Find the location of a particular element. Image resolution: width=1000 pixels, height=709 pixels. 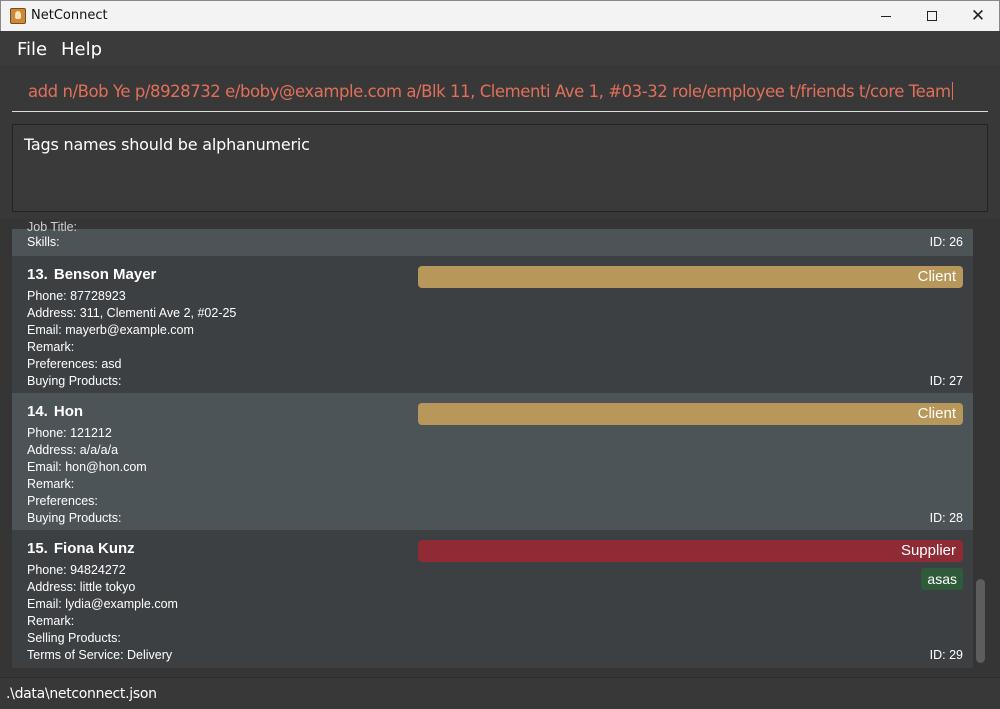

card-email: Email: mayerb@example.com is located at coordinates (110, 330).